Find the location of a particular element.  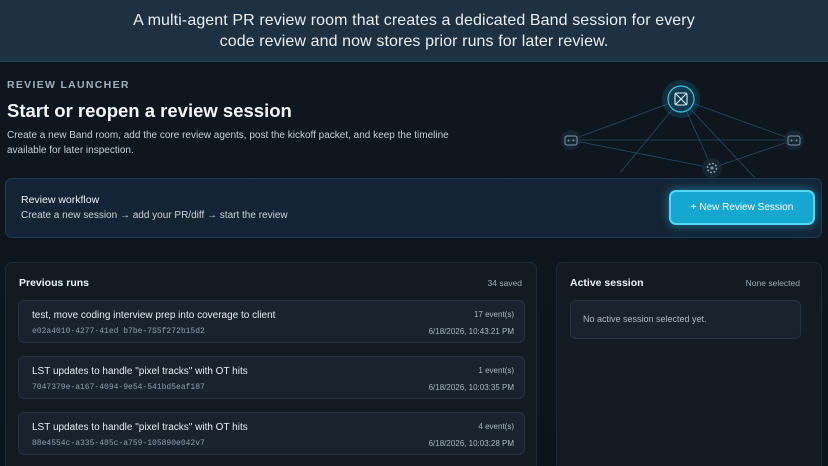

active-session-title: Active session is located at coordinates (607, 283).